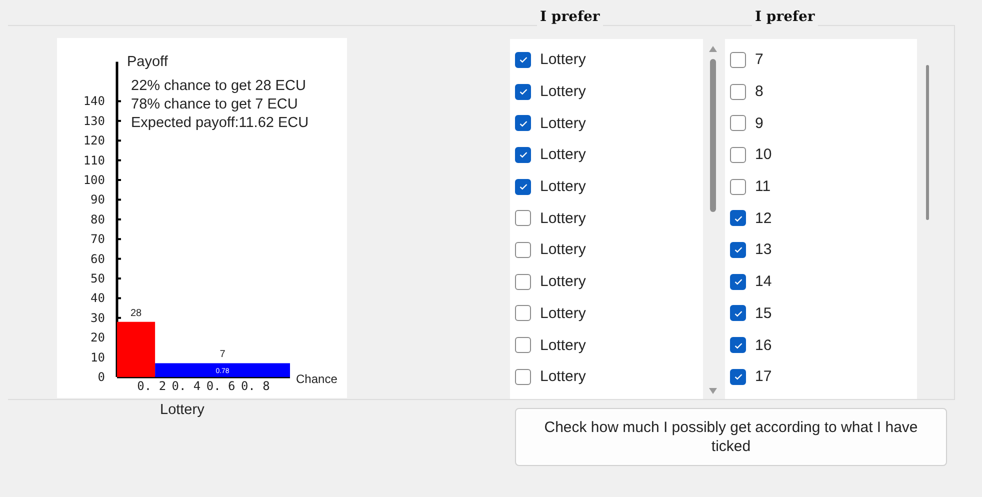  Describe the element at coordinates (821, 250) in the screenshot. I see `checkbox-item: 13` at that location.